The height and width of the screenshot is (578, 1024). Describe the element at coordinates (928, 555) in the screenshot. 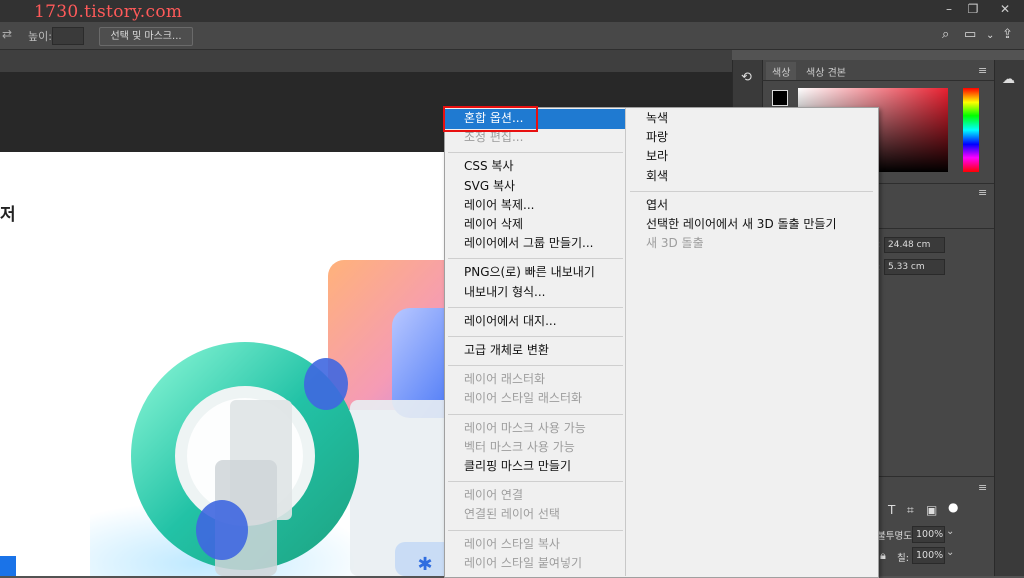

I see `fill-field: 100%` at that location.